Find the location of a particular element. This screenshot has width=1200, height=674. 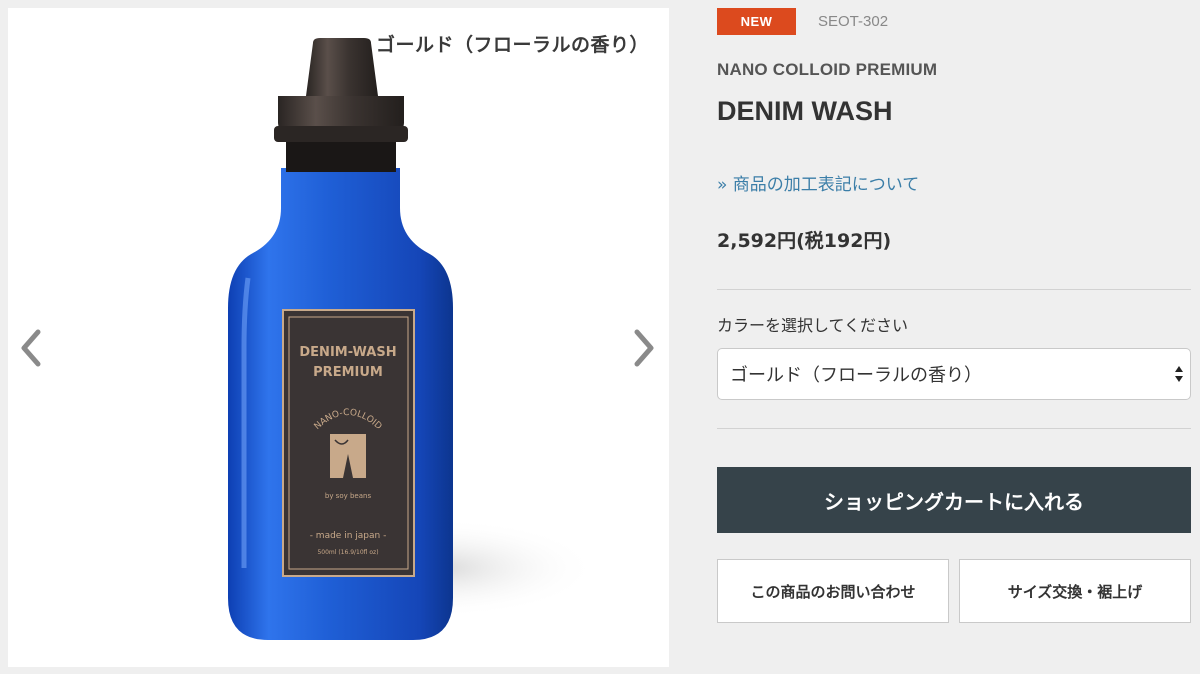

gallery-prev-button is located at coordinates (30, 348).